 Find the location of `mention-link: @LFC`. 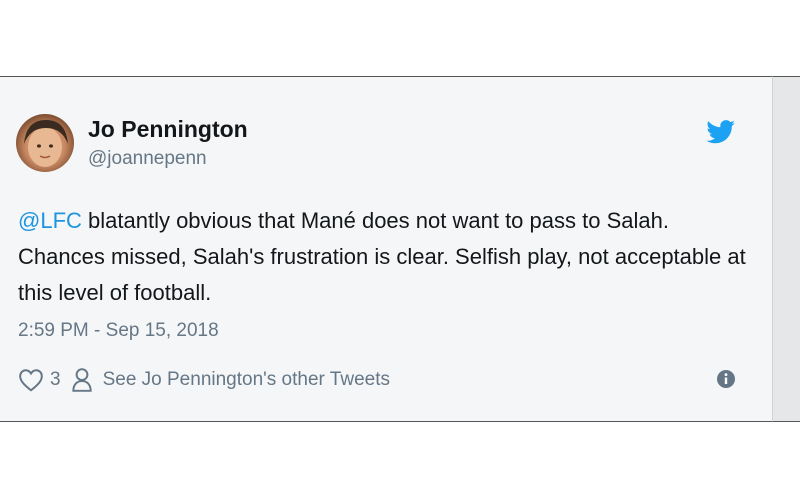

mention-link: @LFC is located at coordinates (50, 220).